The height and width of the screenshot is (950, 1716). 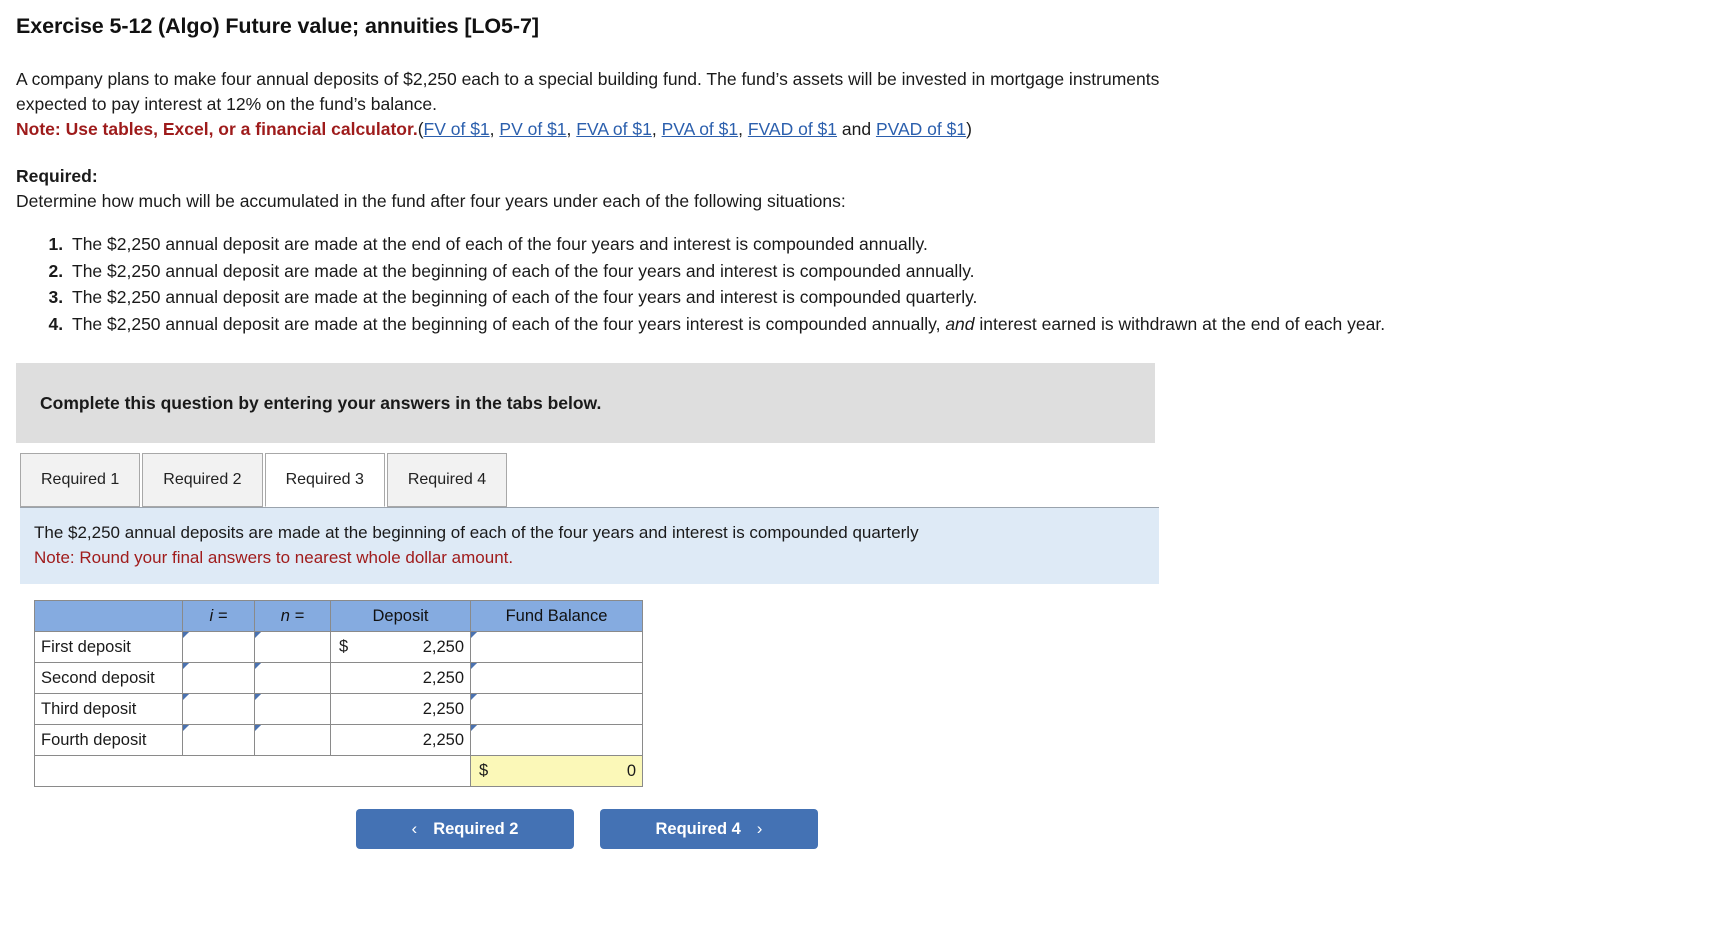 What do you see at coordinates (108, 678) in the screenshot?
I see `row-label-second-deposit: Second deposit` at bounding box center [108, 678].